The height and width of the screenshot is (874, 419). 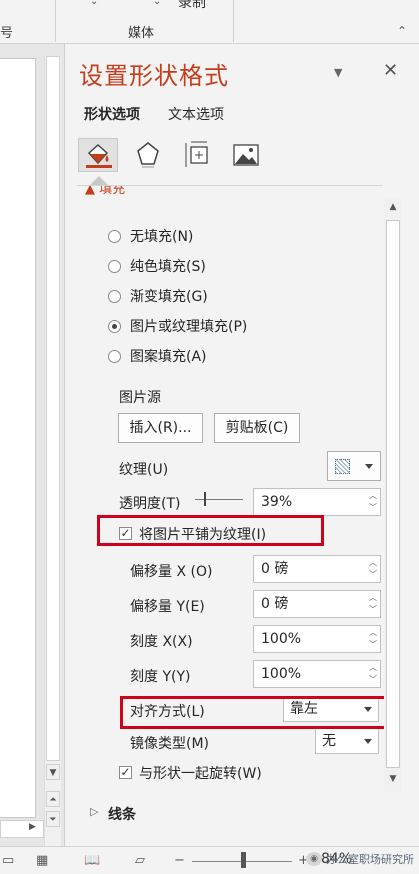 I want to click on horizontal-scrollbar: ▶, so click(x=22, y=829).